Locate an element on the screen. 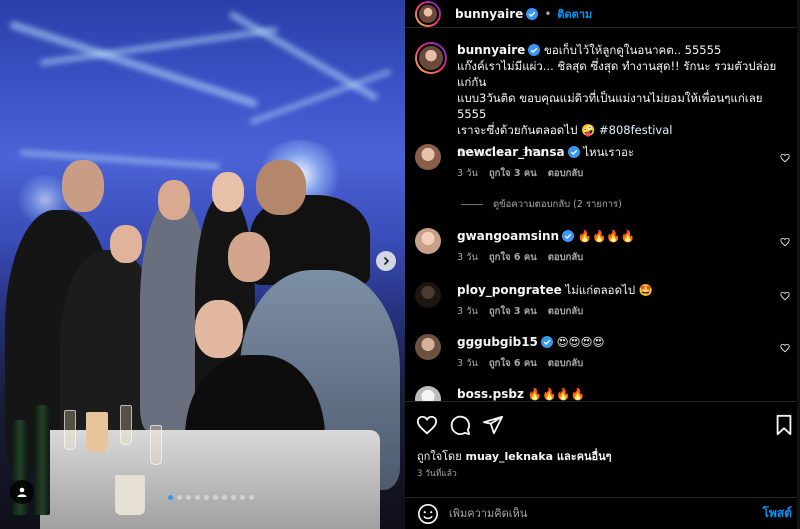  liked-by: ถูกใจโดย muay_leknaka และคนอื่นๆ is located at coordinates (514, 456).